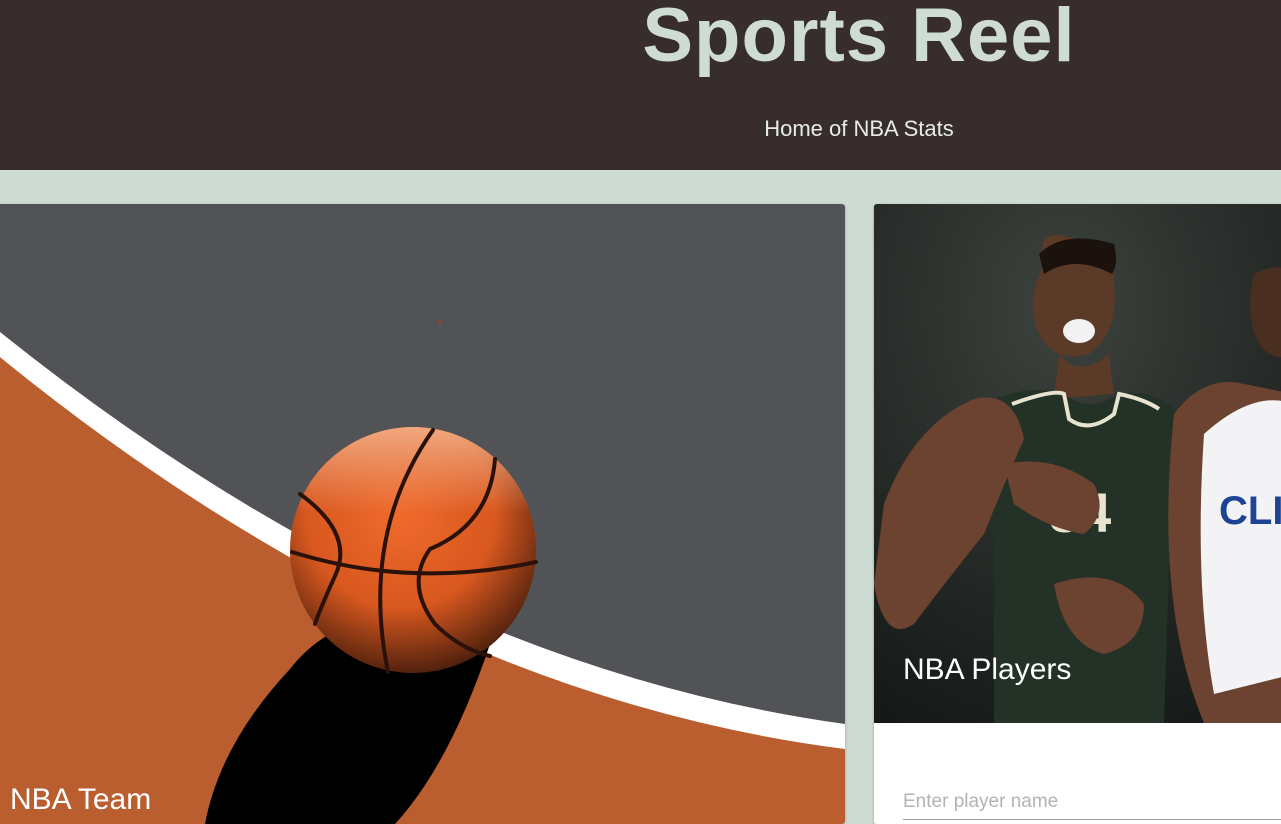  I want to click on players-card-content, so click(1077, 773).